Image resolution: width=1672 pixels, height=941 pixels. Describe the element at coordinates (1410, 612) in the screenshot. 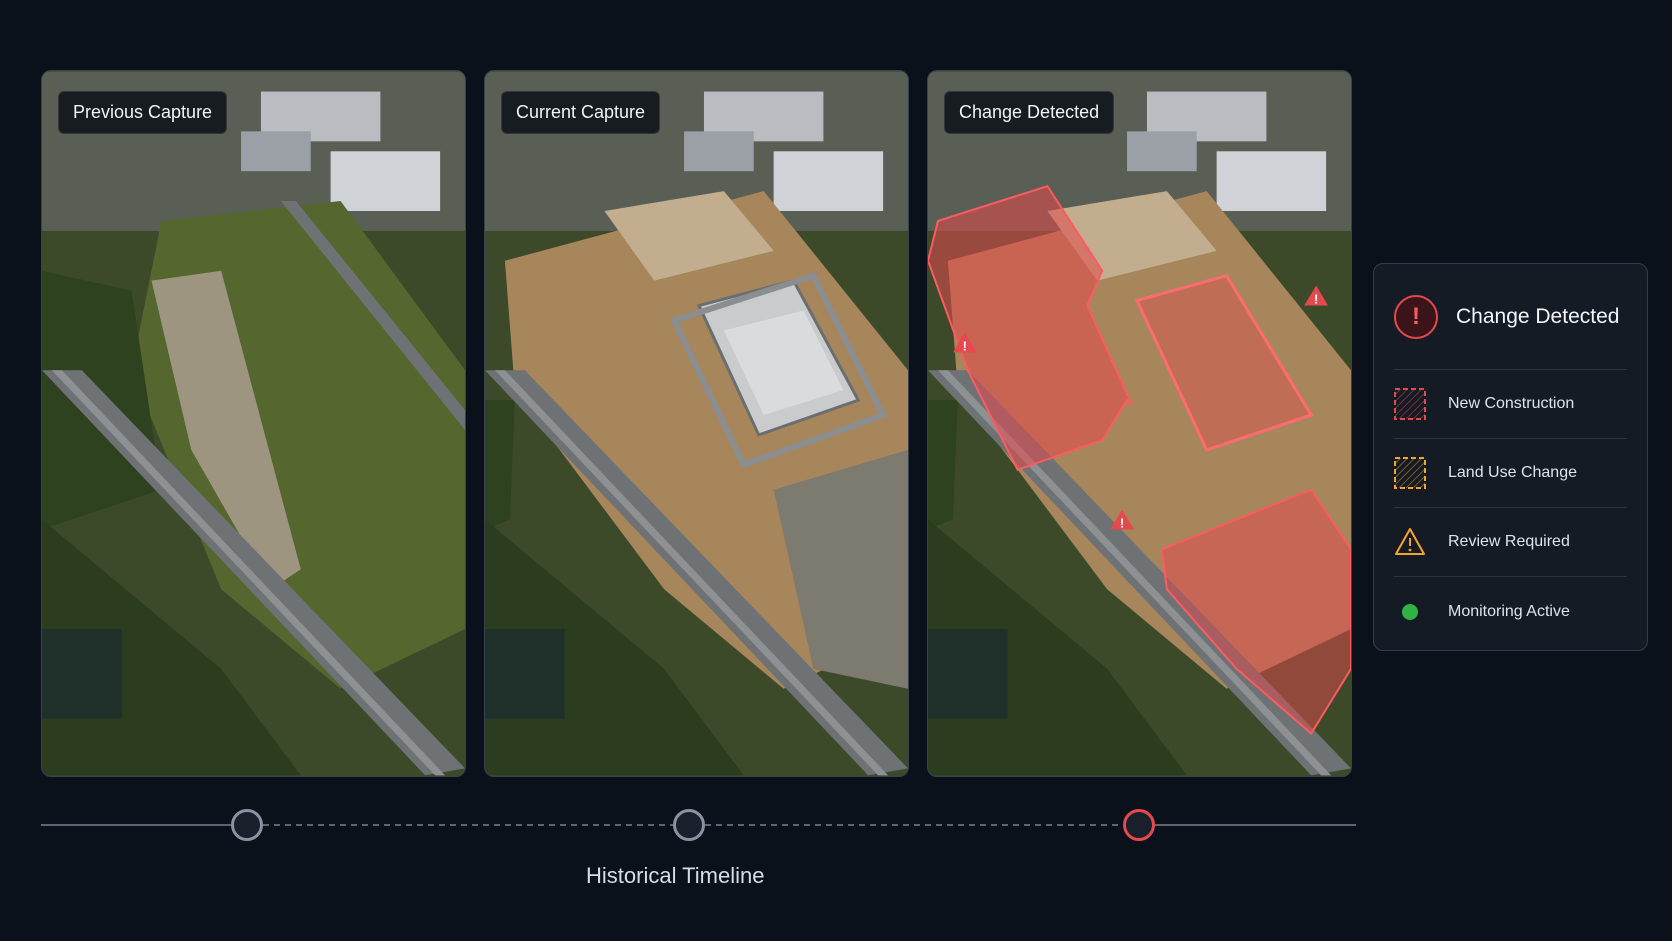

I see `green-dot-icon` at that location.